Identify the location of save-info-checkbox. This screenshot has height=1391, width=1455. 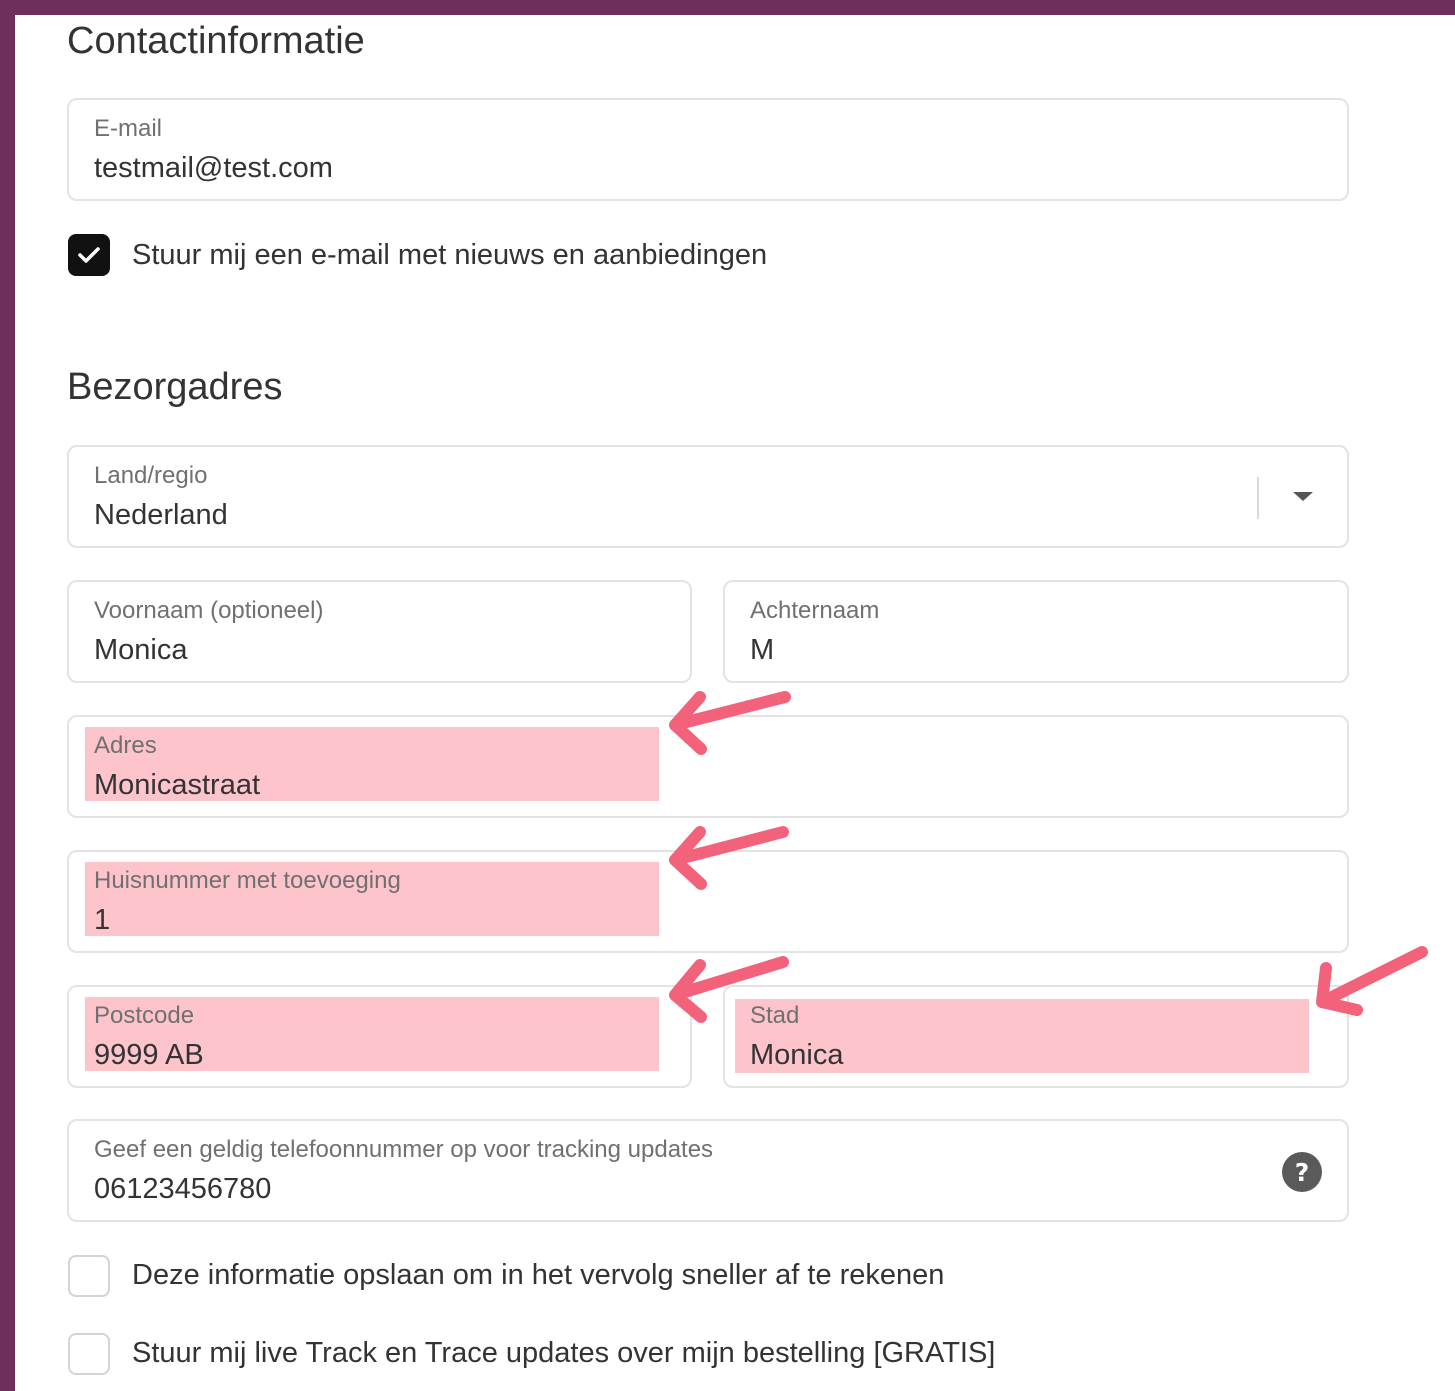
(89, 1276).